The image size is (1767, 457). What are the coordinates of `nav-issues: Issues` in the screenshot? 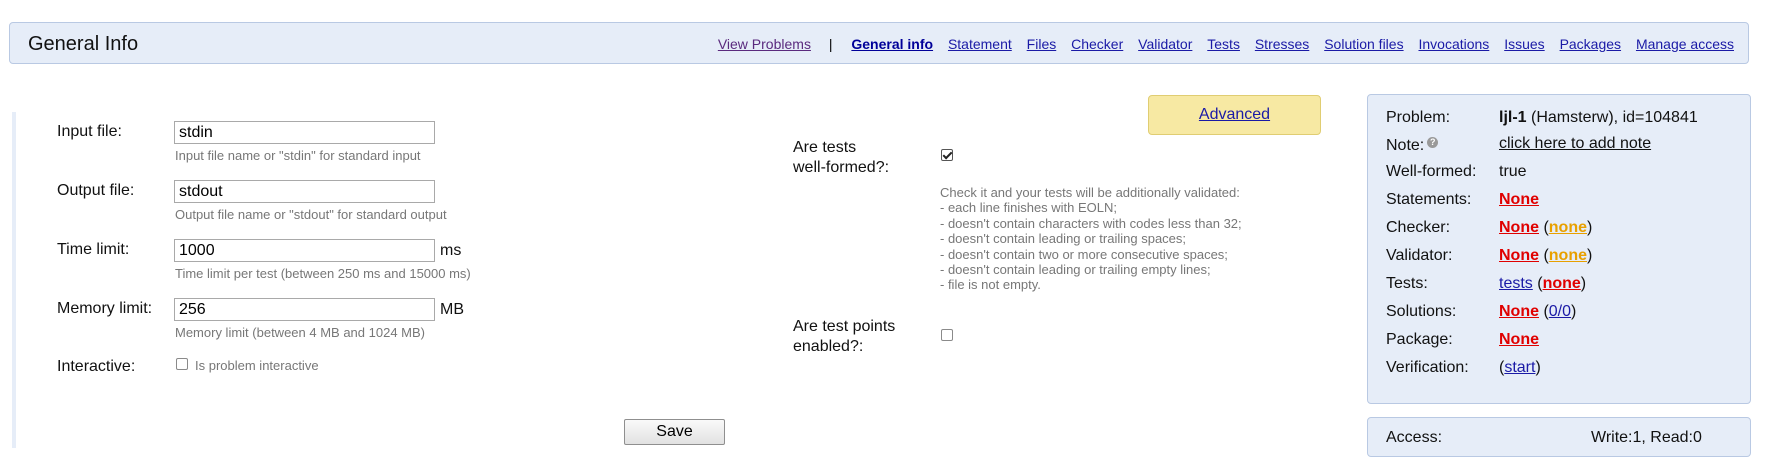 It's located at (1524, 44).